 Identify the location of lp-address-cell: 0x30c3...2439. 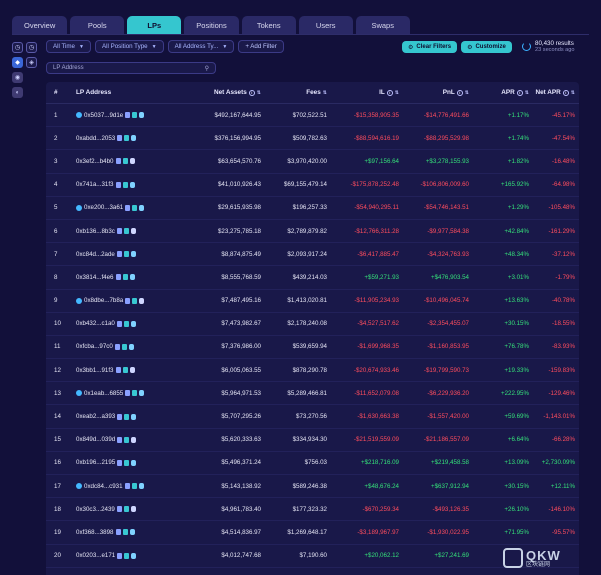
(123, 509).